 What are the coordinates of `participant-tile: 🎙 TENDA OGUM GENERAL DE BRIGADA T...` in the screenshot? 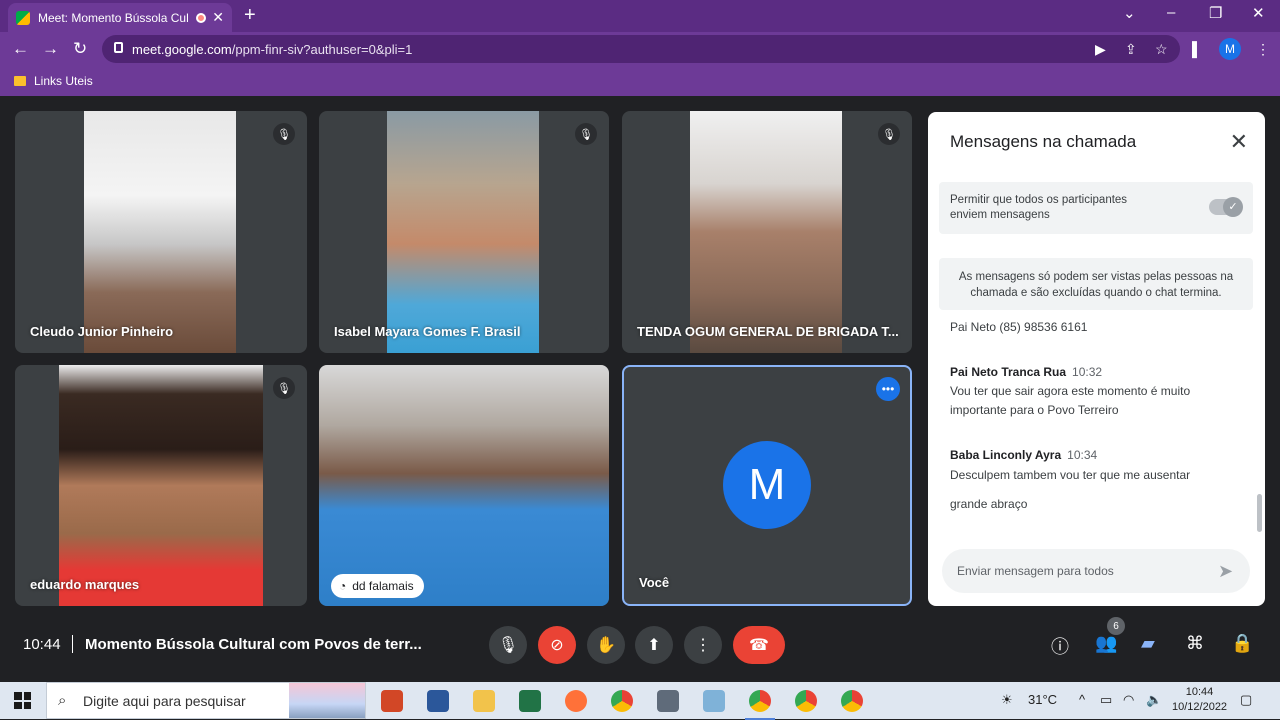 It's located at (767, 232).